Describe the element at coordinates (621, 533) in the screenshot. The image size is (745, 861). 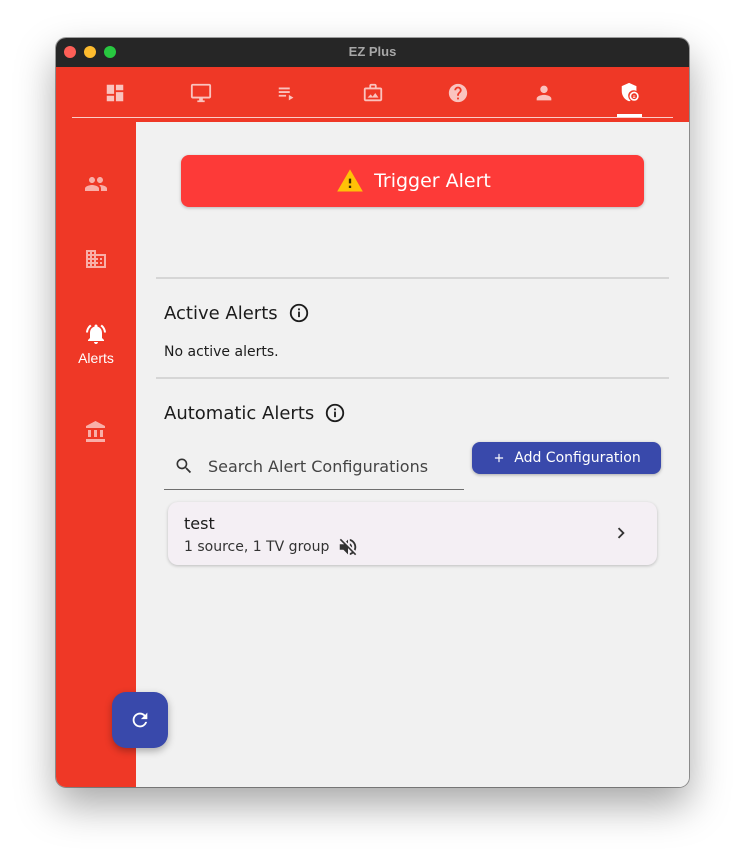
I see `chevron-right-icon` at that location.